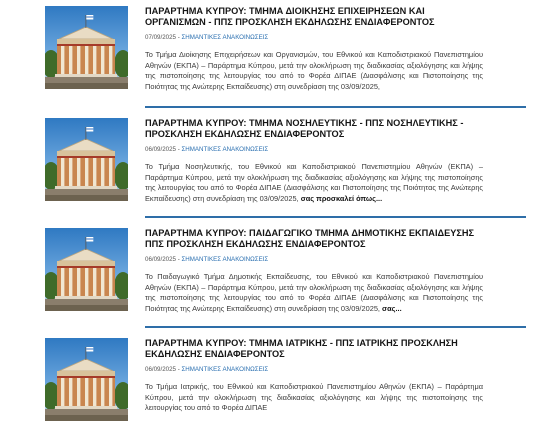 The width and height of the screenshot is (550, 421). I want to click on post-date: 07/09/2025, so click(160, 37).